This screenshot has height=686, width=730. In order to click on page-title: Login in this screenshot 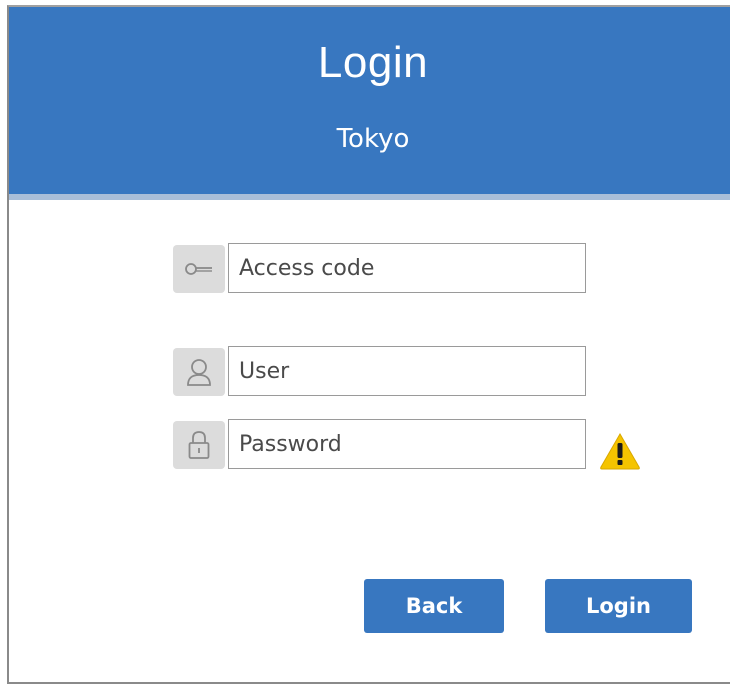, I will do `click(373, 62)`.